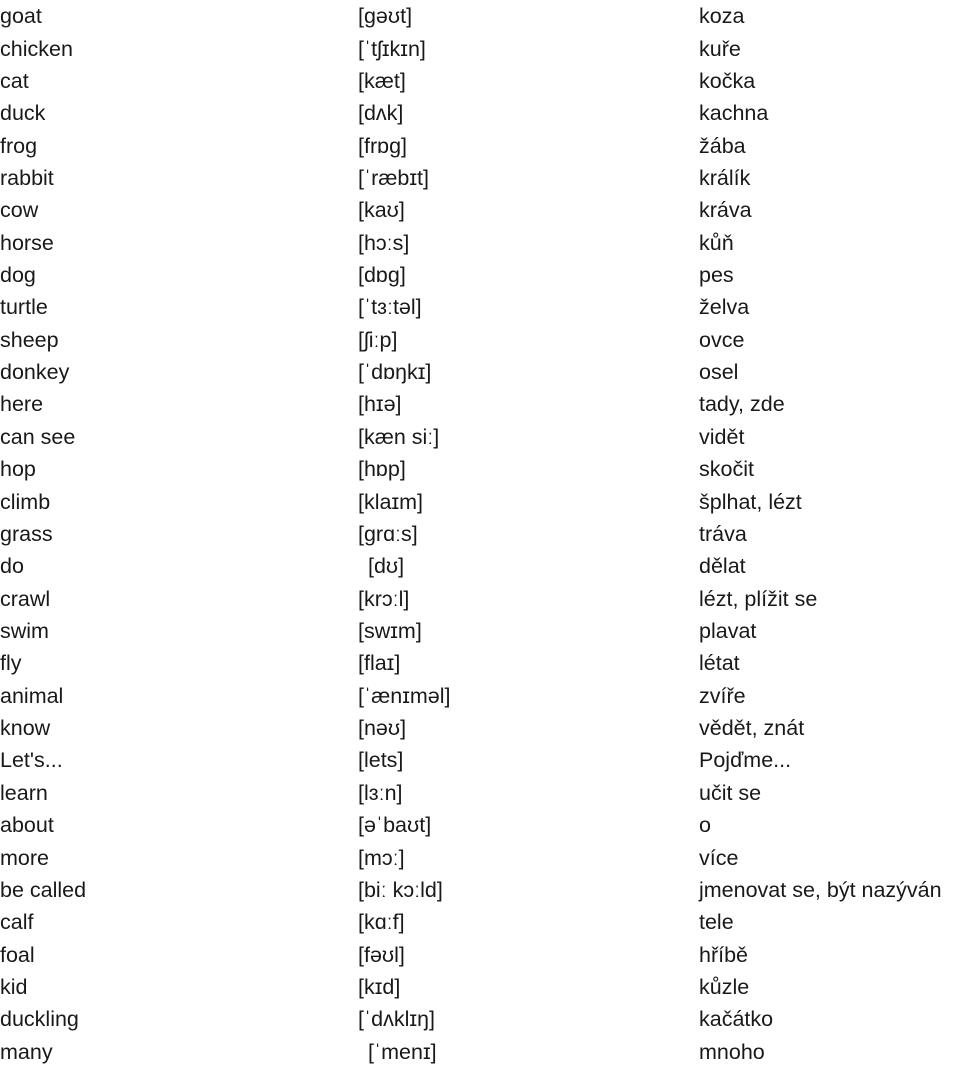  I want to click on czech-translation: skočit, so click(726, 469).